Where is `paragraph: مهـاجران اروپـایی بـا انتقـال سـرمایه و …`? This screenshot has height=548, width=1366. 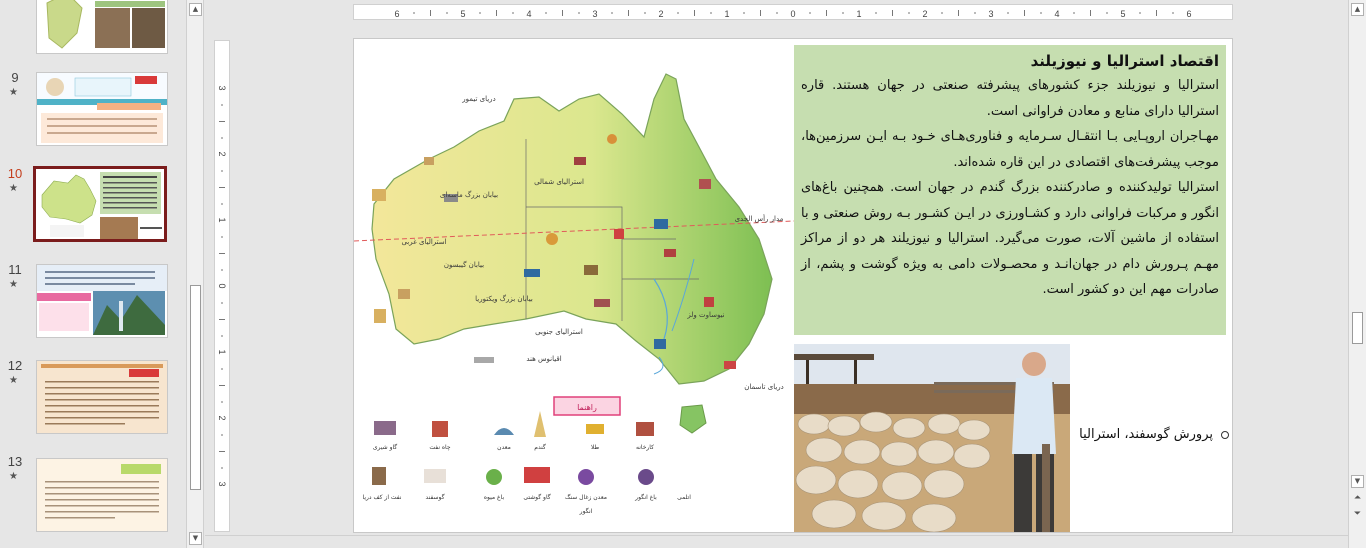 paragraph: مهـاجران اروپـایی بـا انتقـال سـرمایه و … is located at coordinates (1010, 149).